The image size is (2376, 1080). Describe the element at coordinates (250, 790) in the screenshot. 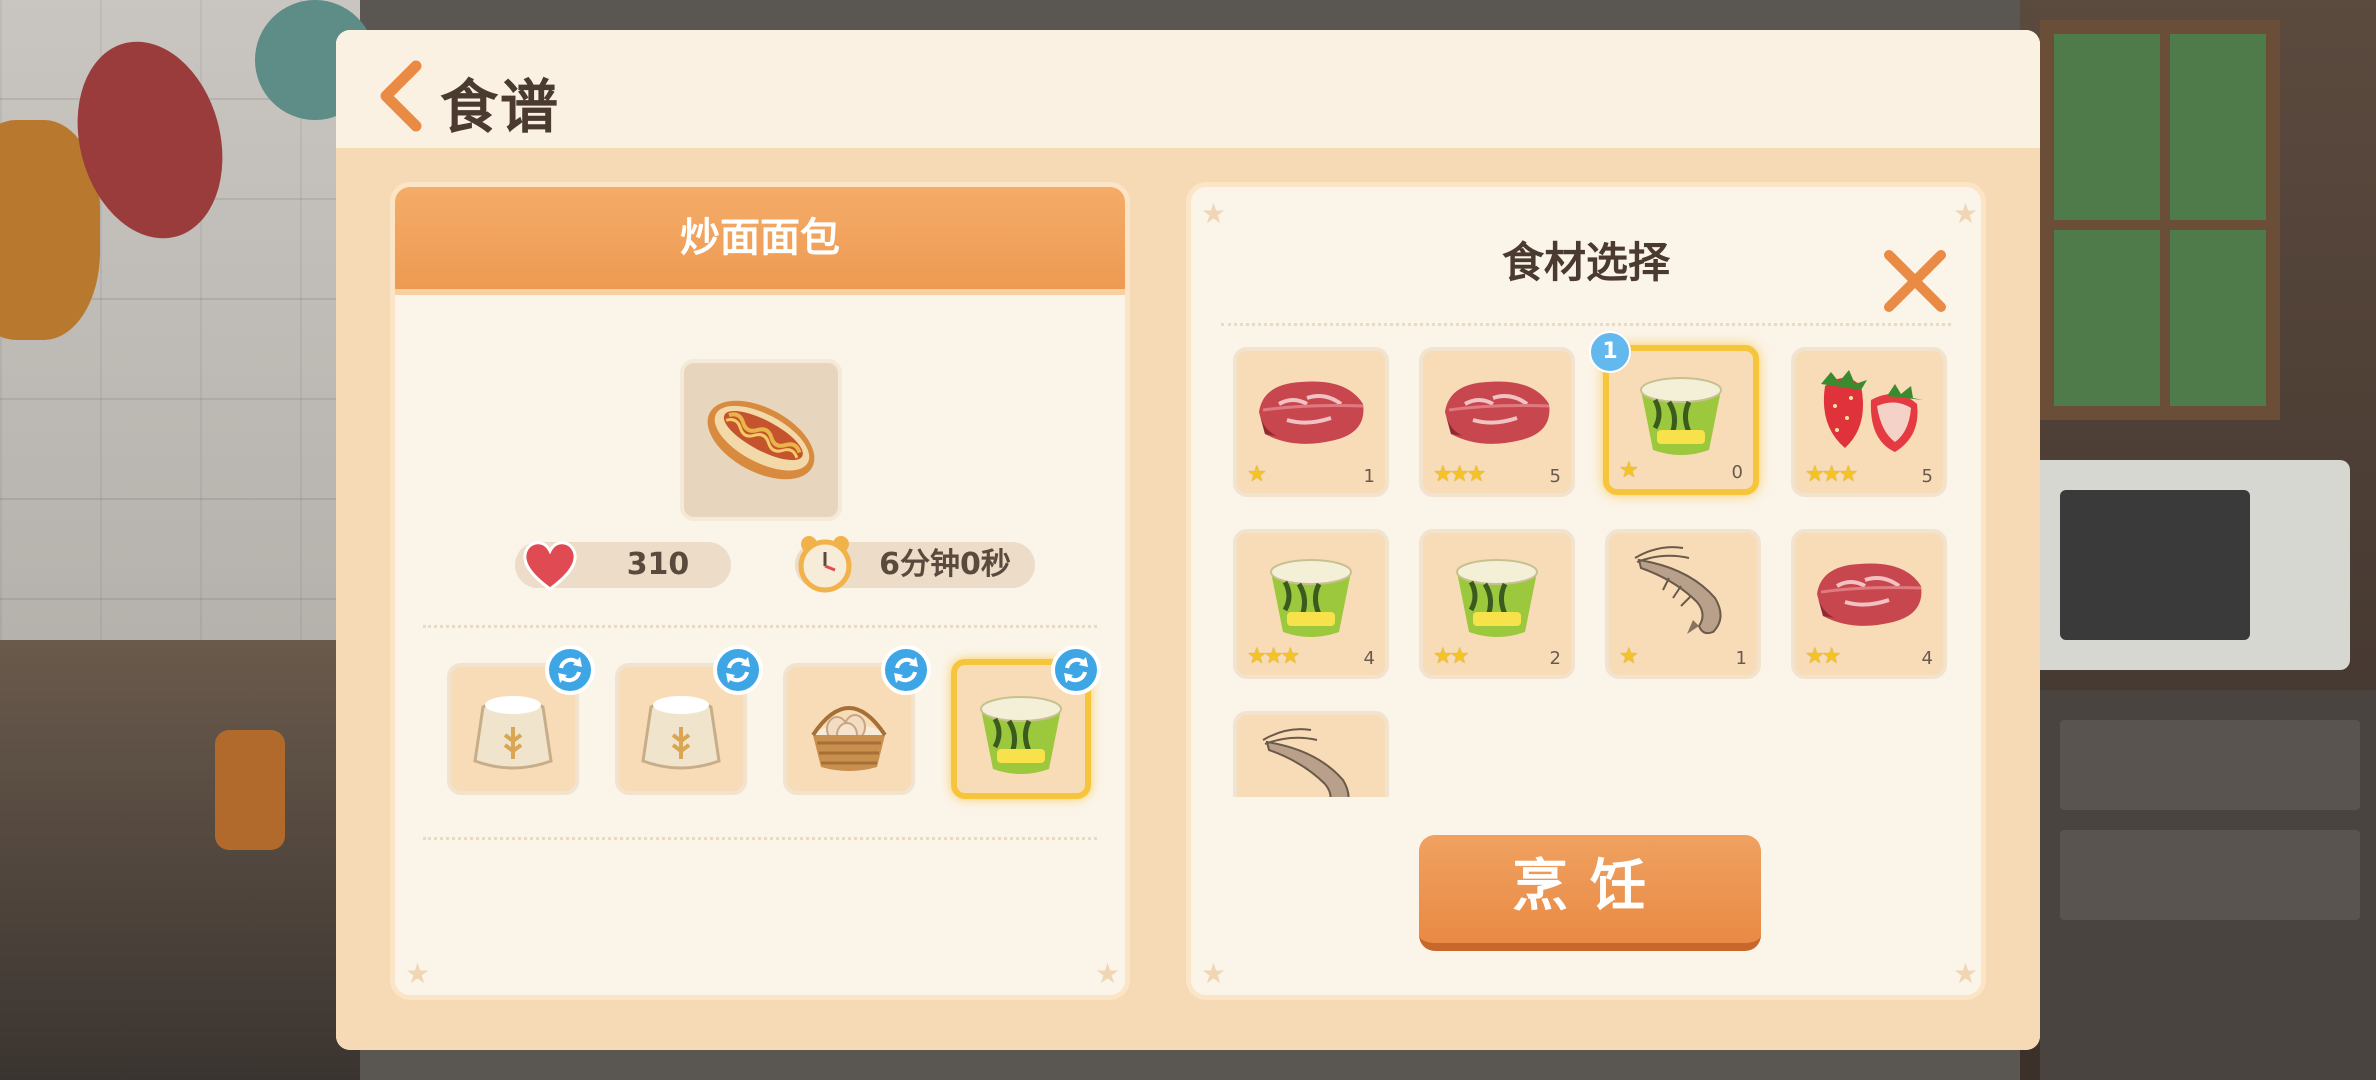

I see `jar` at that location.